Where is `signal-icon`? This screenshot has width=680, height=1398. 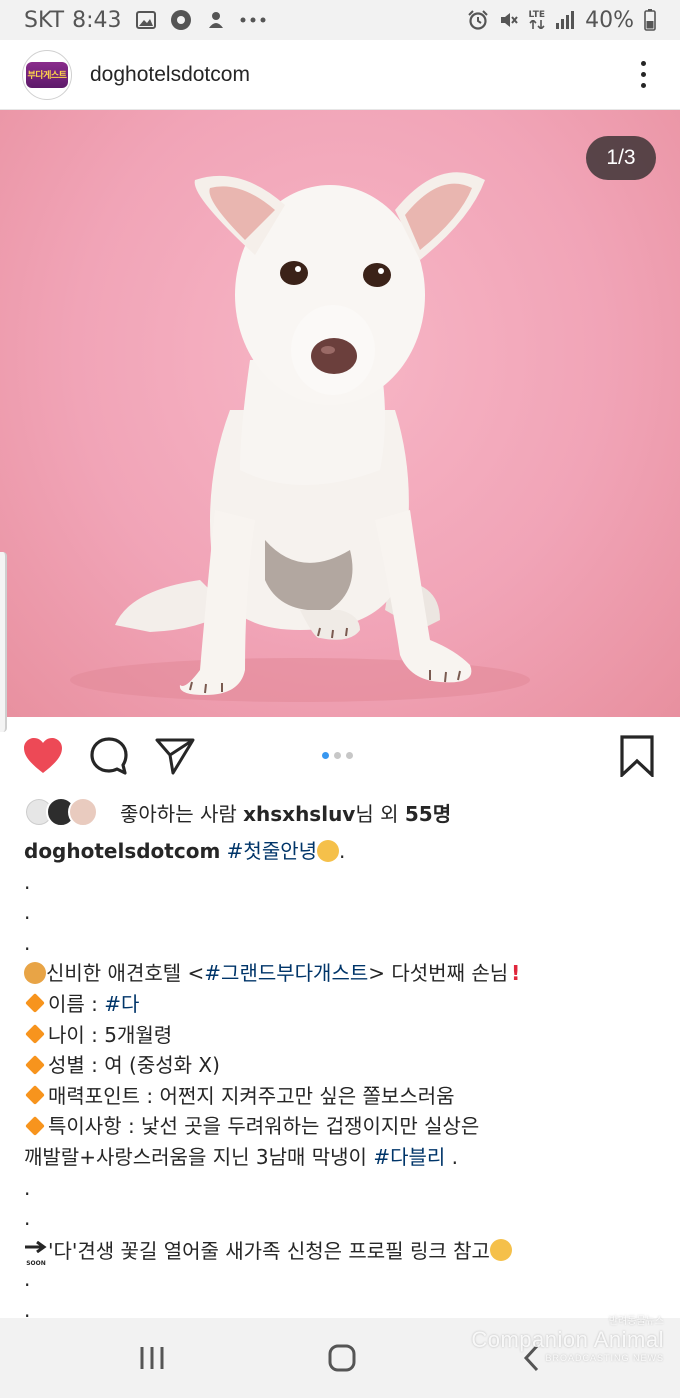 signal-icon is located at coordinates (565, 20).